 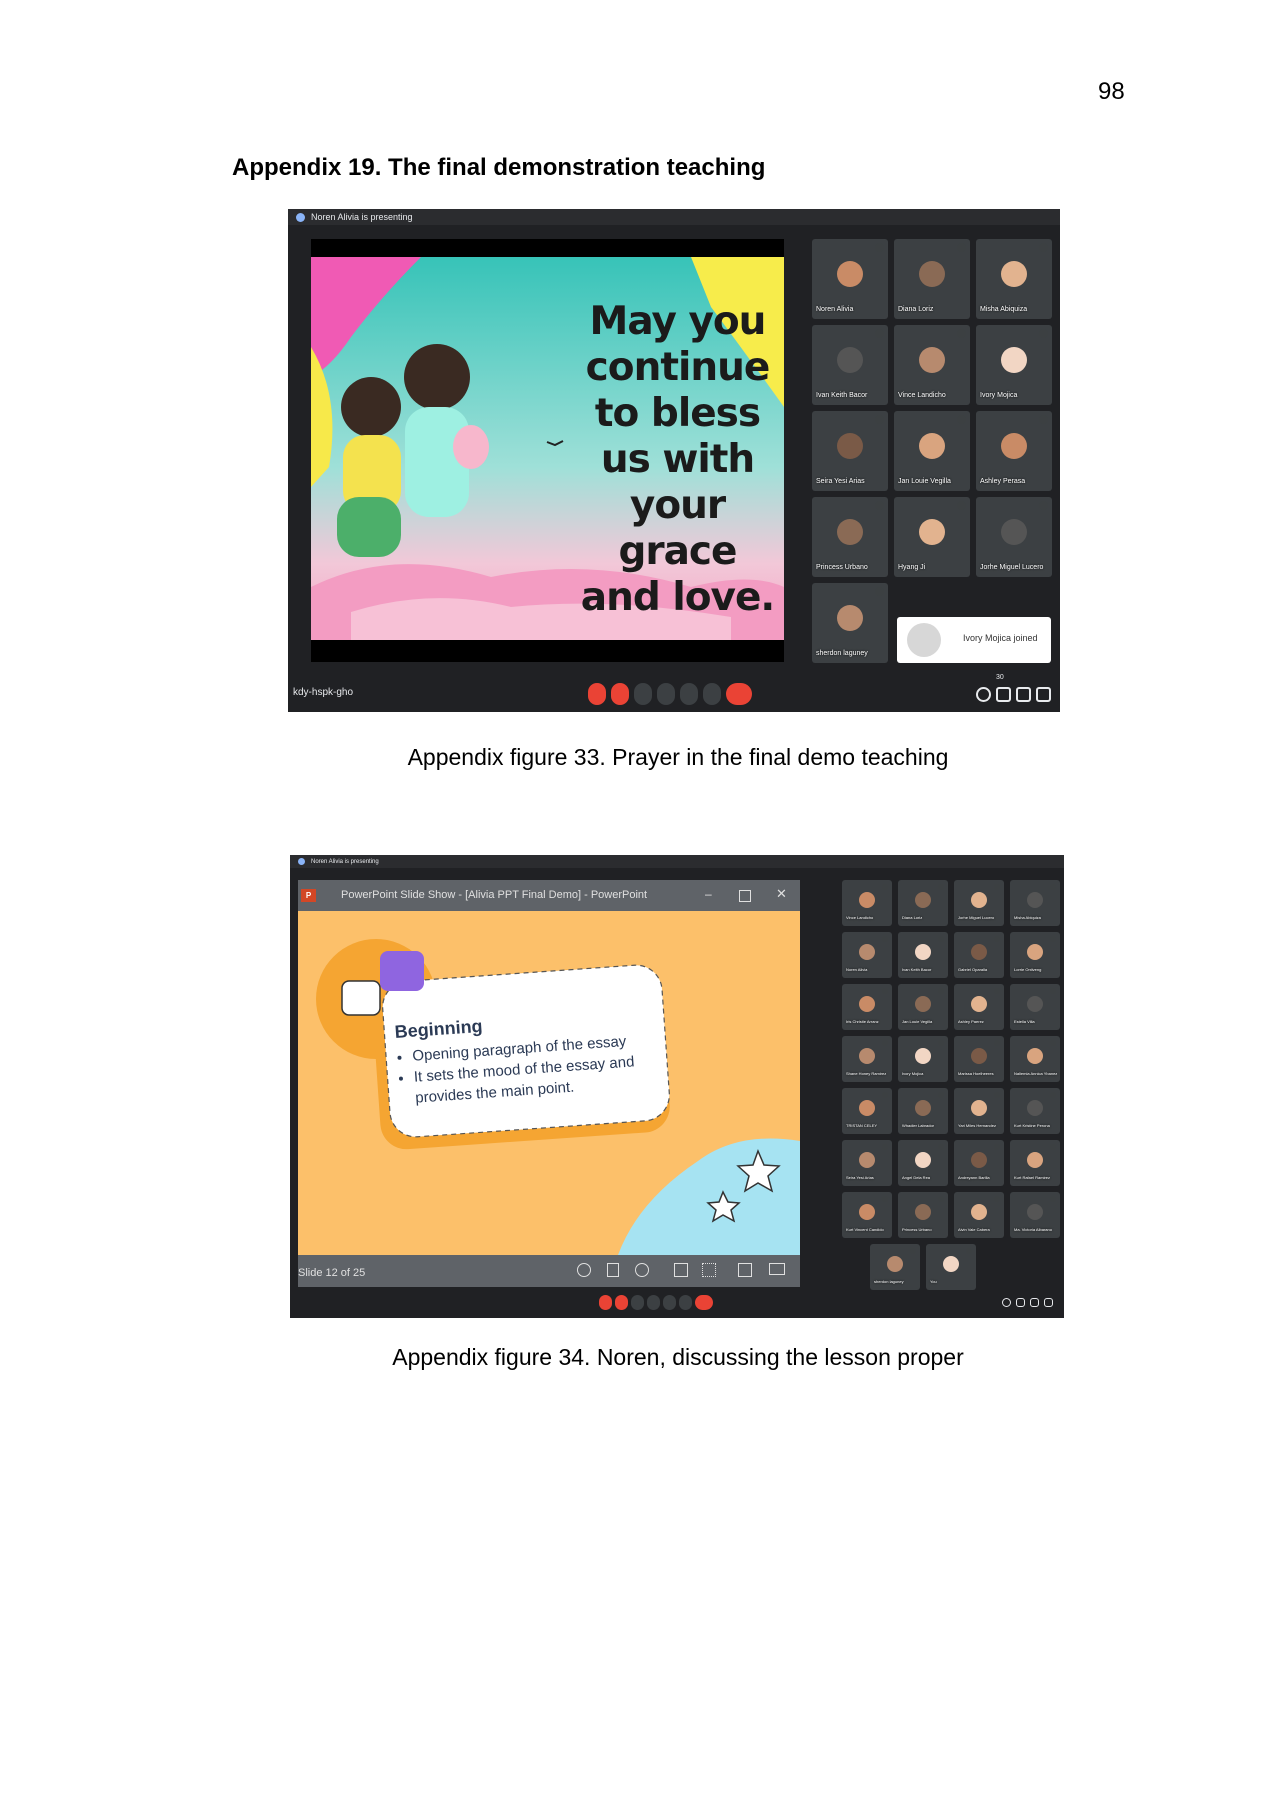 What do you see at coordinates (932, 537) in the screenshot?
I see `participant-tile: Hyang Ji` at bounding box center [932, 537].